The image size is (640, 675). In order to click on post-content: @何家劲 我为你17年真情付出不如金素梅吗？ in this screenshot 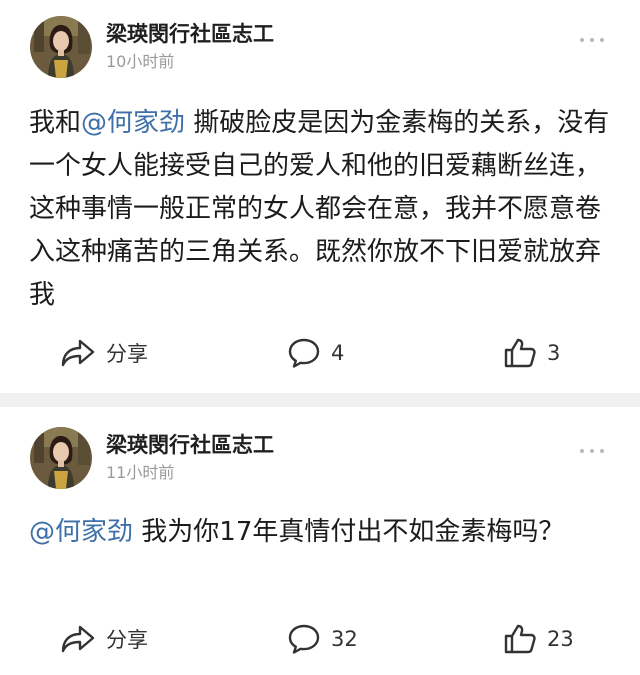, I will do `click(321, 532)`.